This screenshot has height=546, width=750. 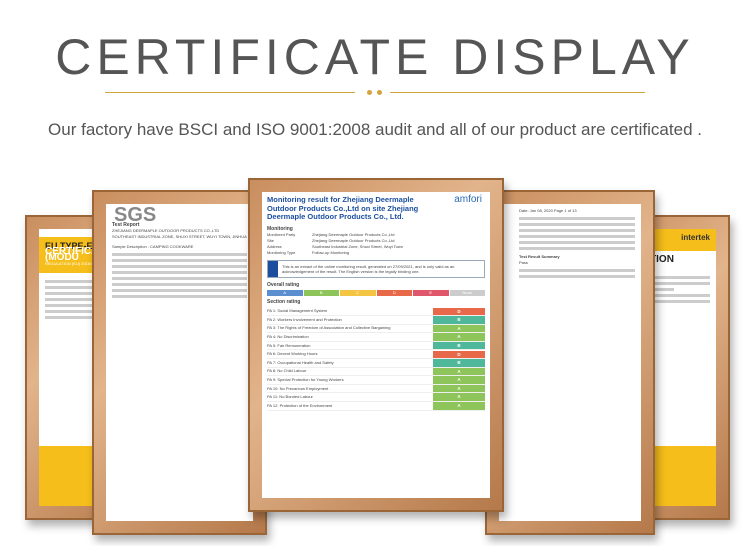 What do you see at coordinates (375, 57) in the screenshot?
I see `page-title: CERTIFICATE DISPLAY` at bounding box center [375, 57].